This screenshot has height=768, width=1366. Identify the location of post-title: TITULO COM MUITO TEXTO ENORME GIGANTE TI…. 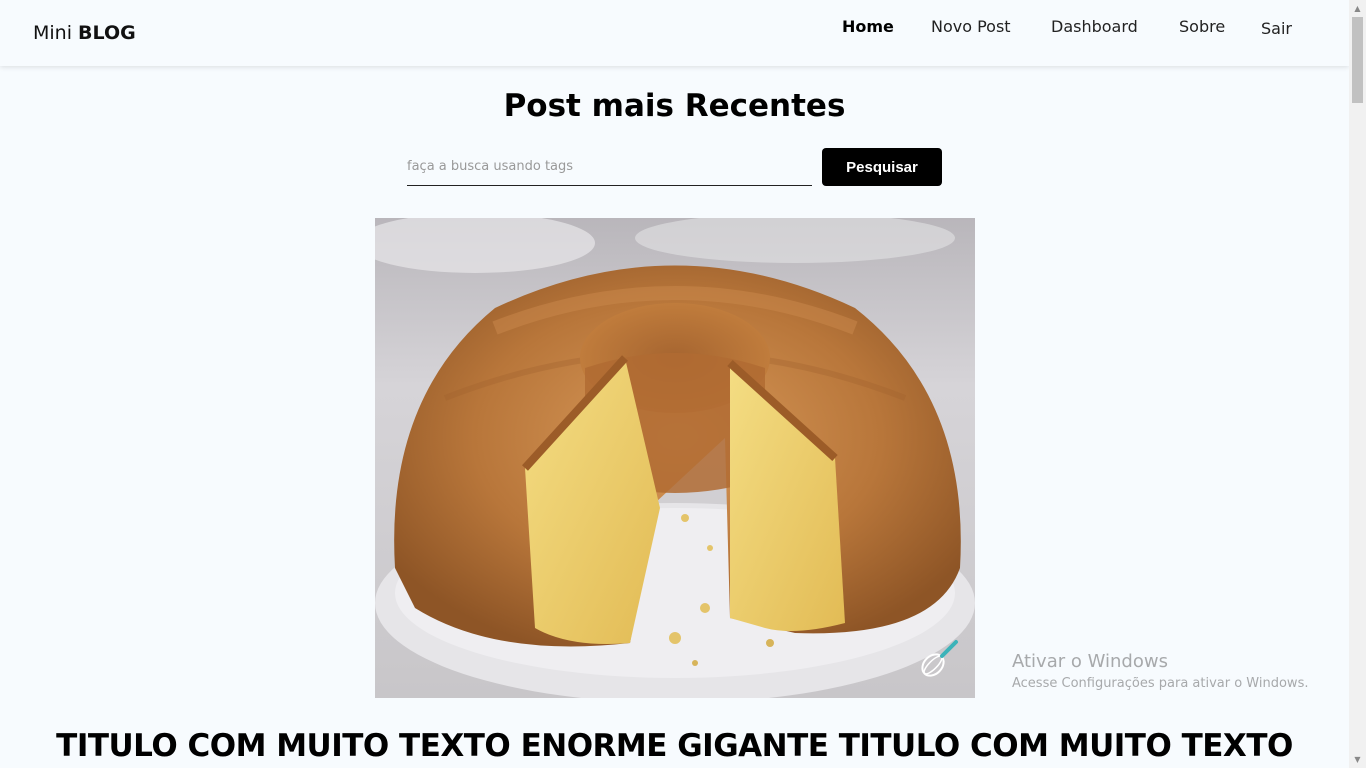
(674, 746).